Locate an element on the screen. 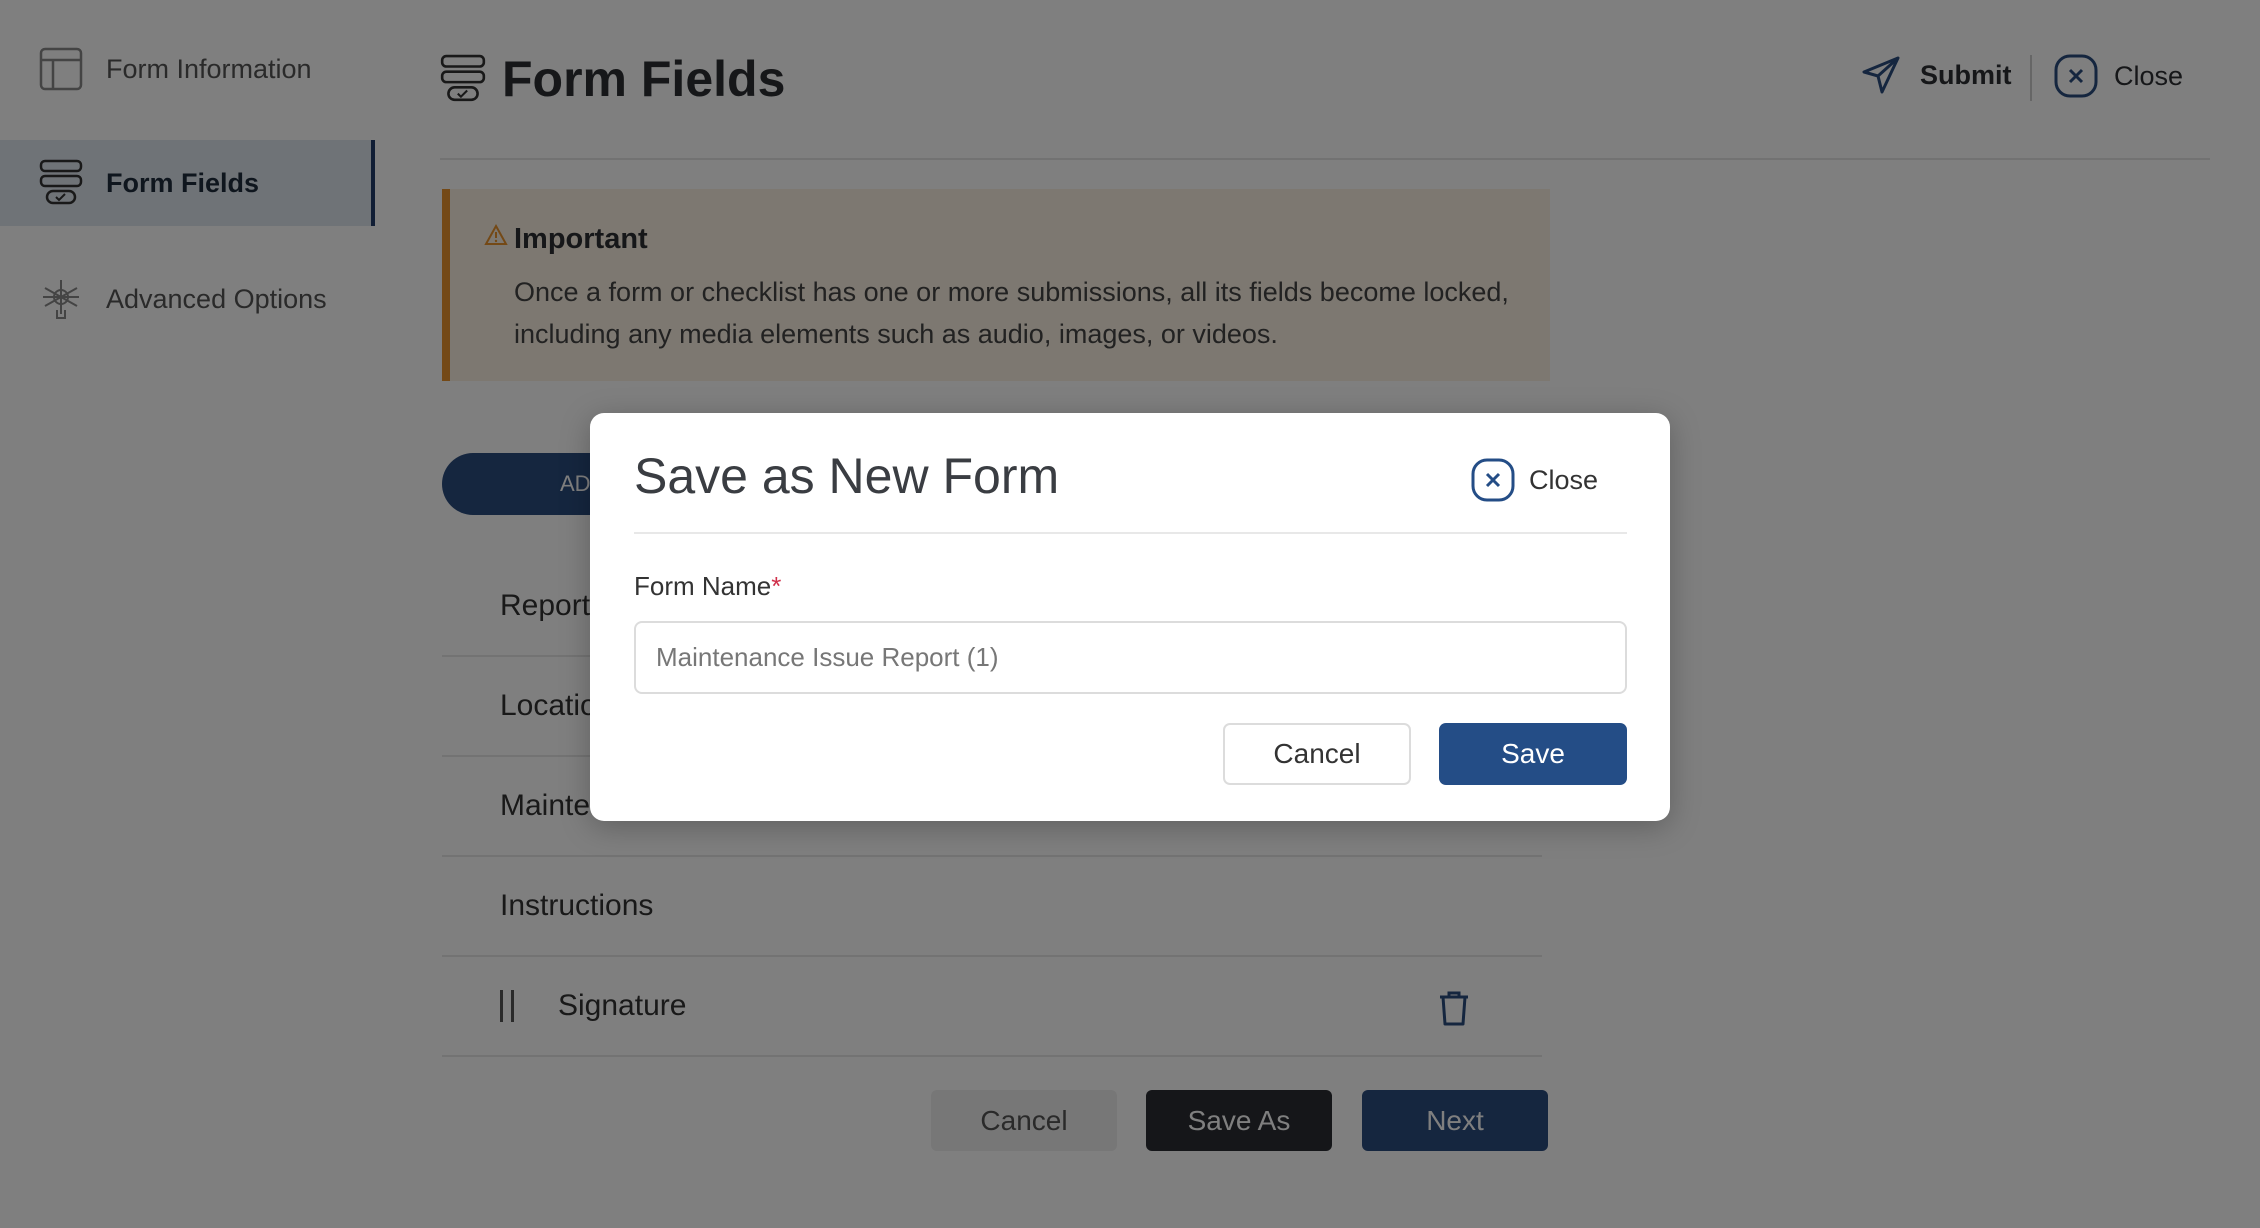 The image size is (2260, 1228). close-icon is located at coordinates (1493, 480).